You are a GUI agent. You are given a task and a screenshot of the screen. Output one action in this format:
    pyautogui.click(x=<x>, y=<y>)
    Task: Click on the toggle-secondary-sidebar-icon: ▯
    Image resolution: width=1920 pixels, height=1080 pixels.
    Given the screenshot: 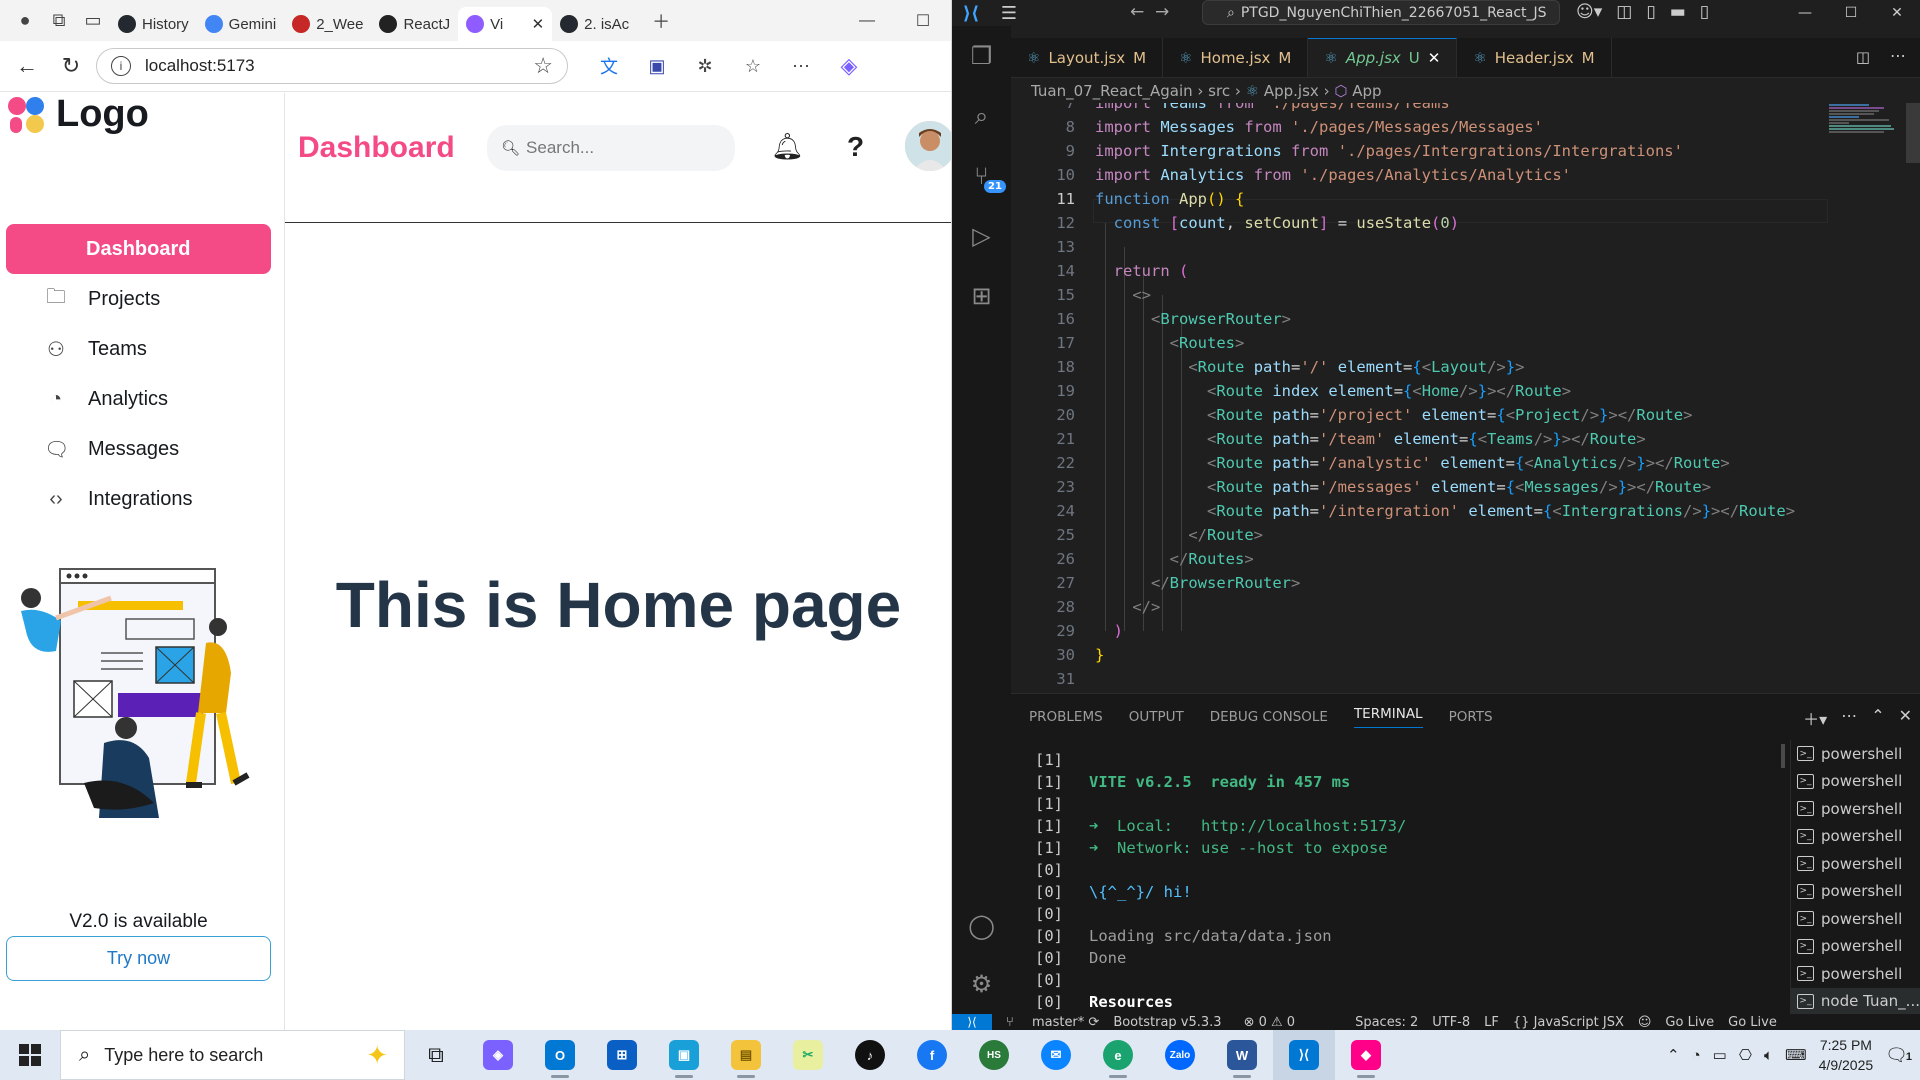 What is the action you would take?
    pyautogui.click(x=1704, y=12)
    